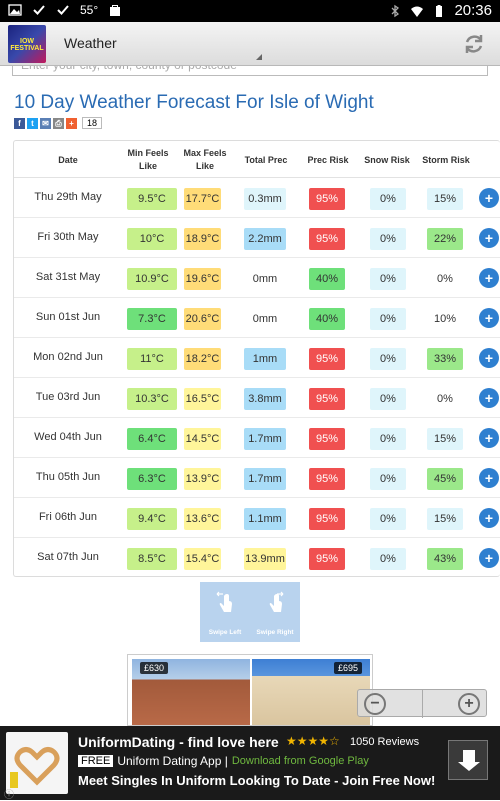 This screenshot has height=801, width=500. What do you see at coordinates (385, 742) in the screenshot?
I see `review-count: 1050 Reviews` at bounding box center [385, 742].